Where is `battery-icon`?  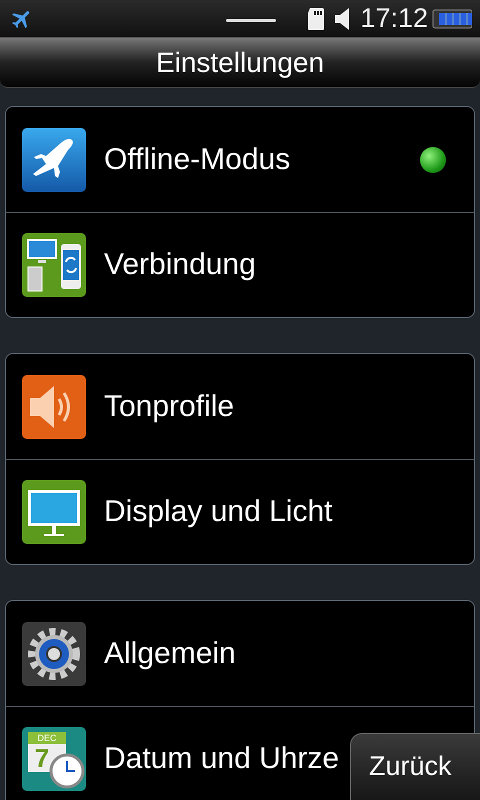
battery-icon is located at coordinates (452, 19).